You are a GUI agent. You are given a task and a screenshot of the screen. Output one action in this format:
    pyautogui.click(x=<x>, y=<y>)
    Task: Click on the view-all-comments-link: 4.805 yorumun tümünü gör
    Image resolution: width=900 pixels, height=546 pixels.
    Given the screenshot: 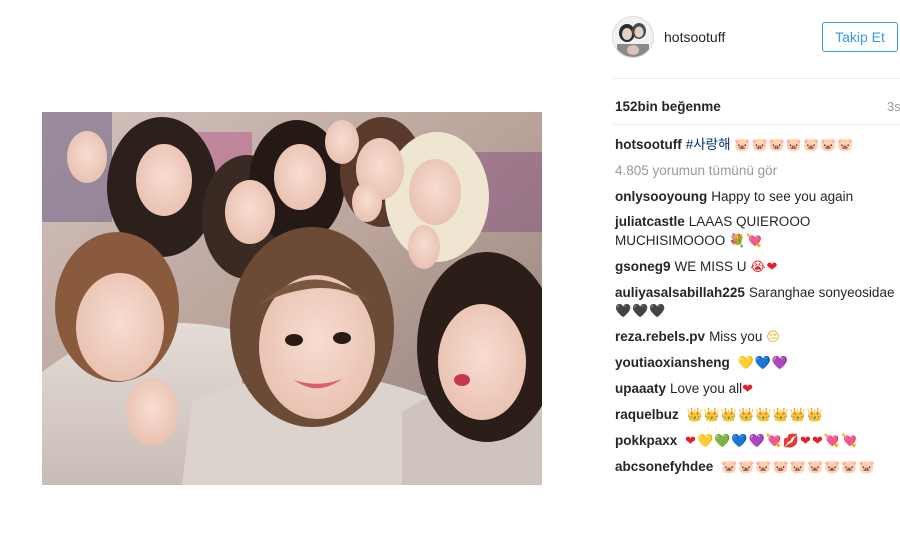 What is the action you would take?
    pyautogui.click(x=755, y=171)
    